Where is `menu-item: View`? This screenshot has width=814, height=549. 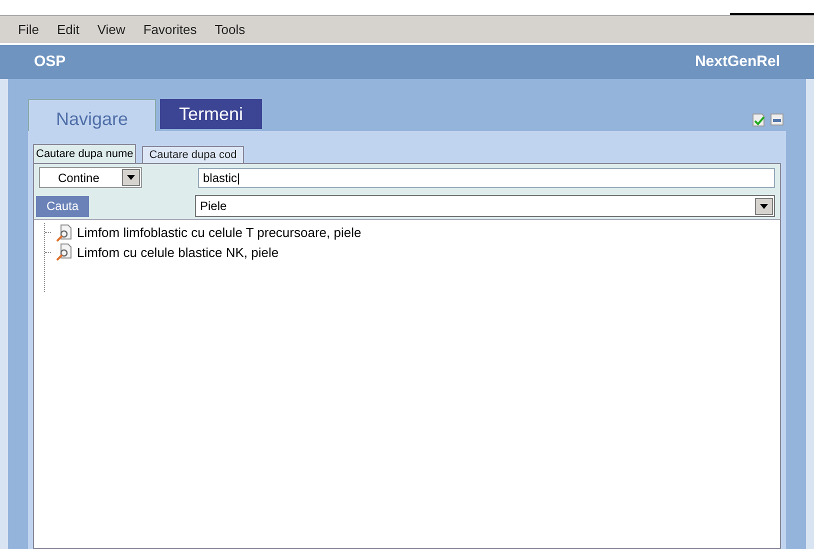
menu-item: View is located at coordinates (111, 30).